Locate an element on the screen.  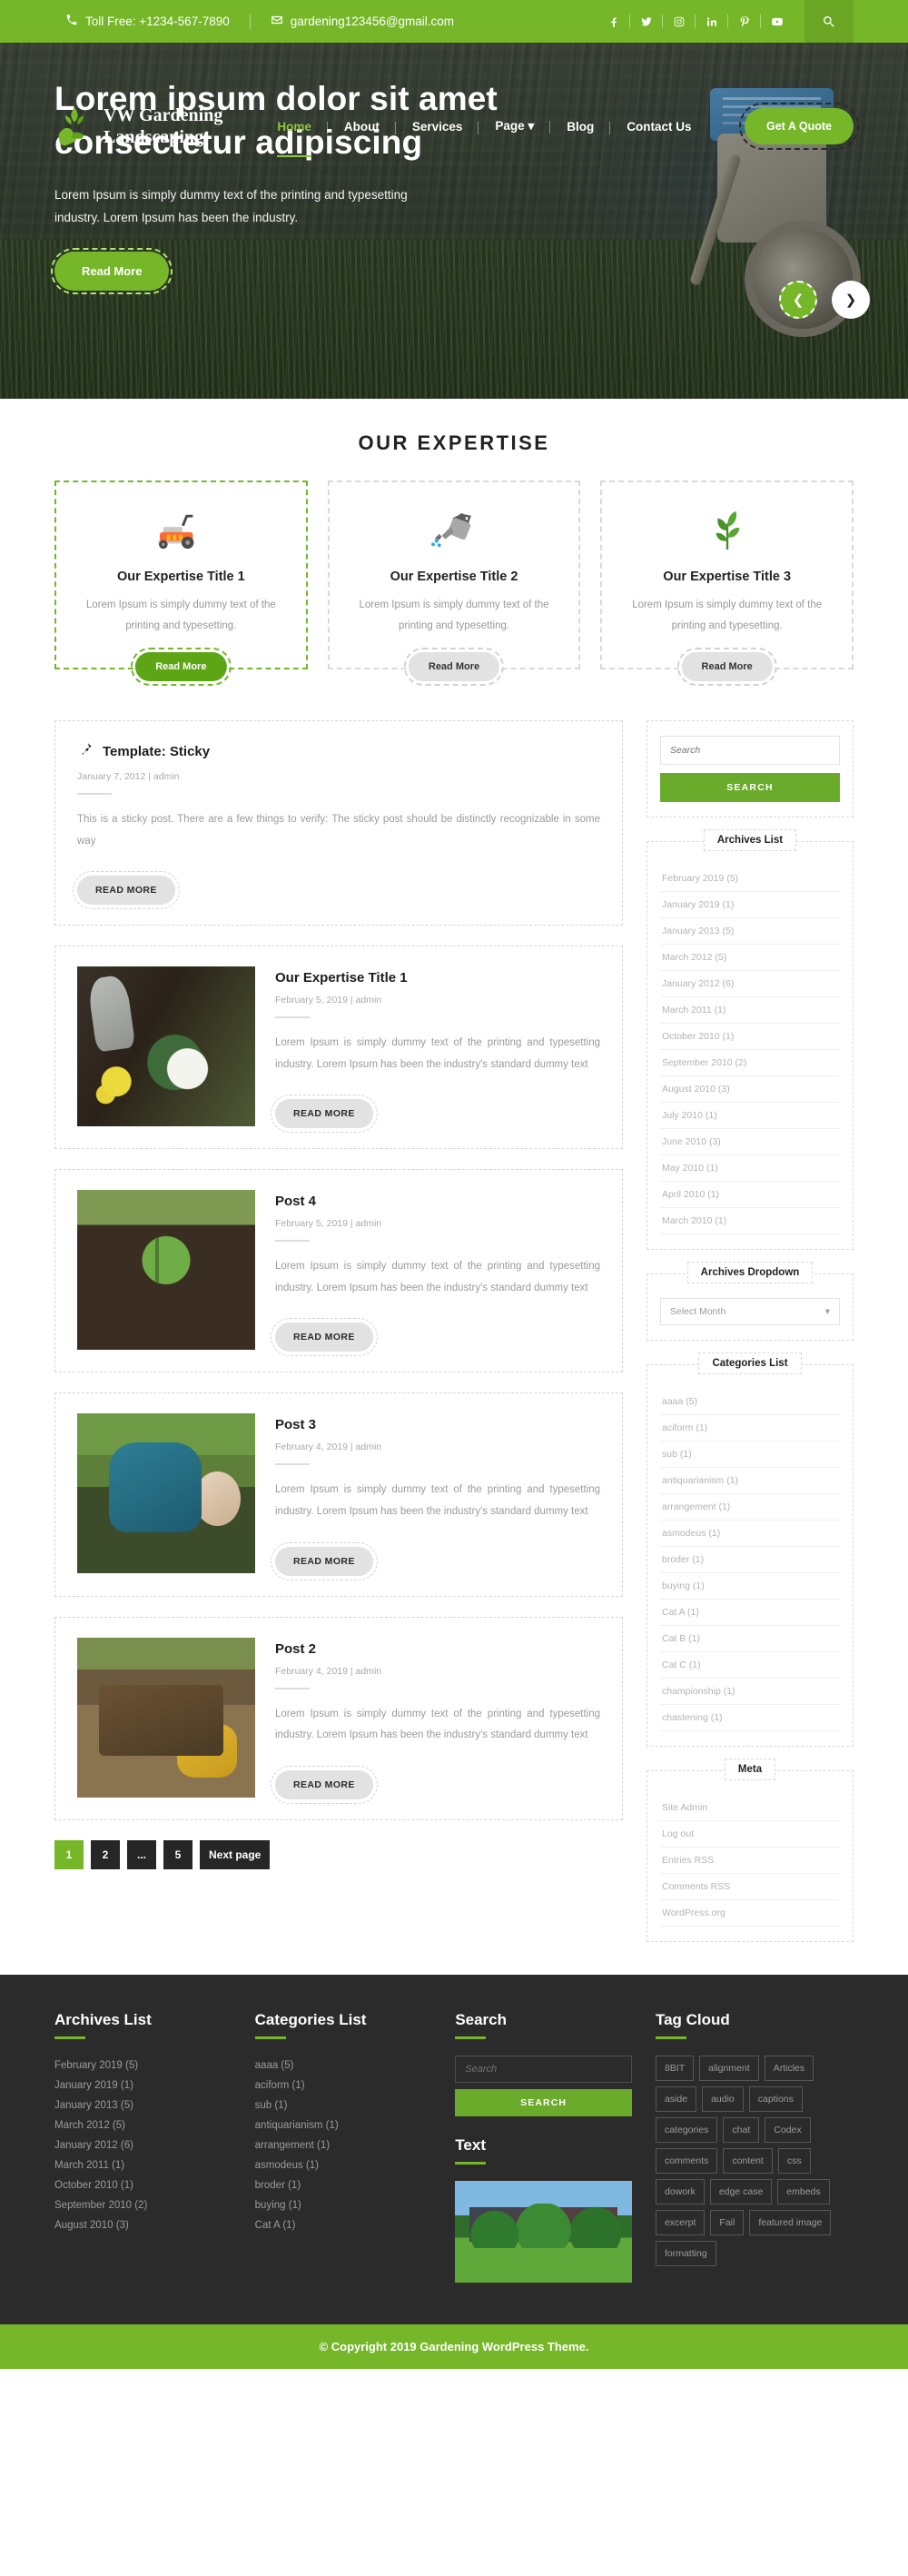
list-item: Log out is located at coordinates (750, 1834).